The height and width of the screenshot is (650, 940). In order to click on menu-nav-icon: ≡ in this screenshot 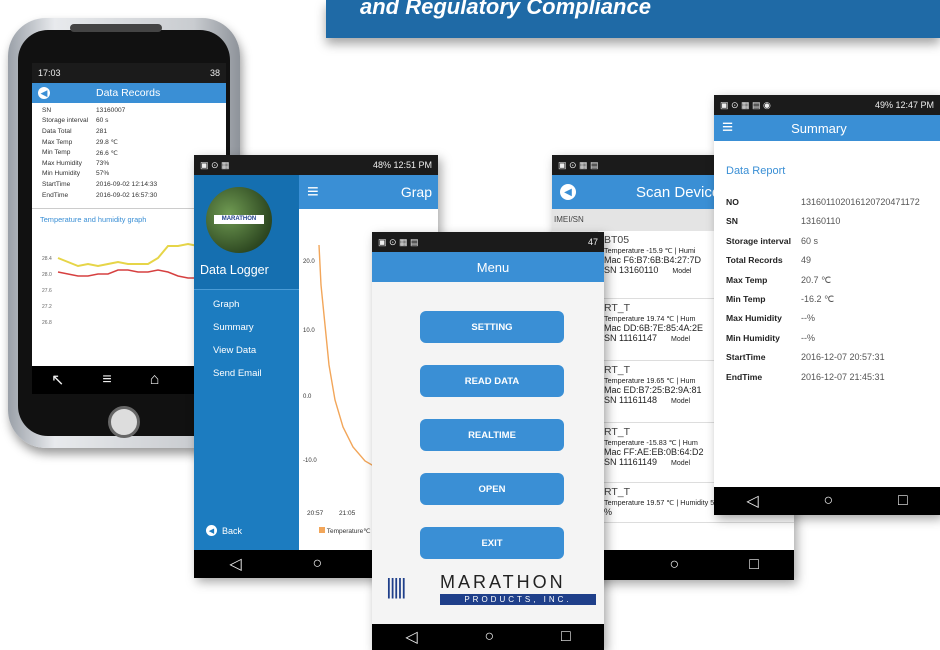, I will do `click(106, 380)`.